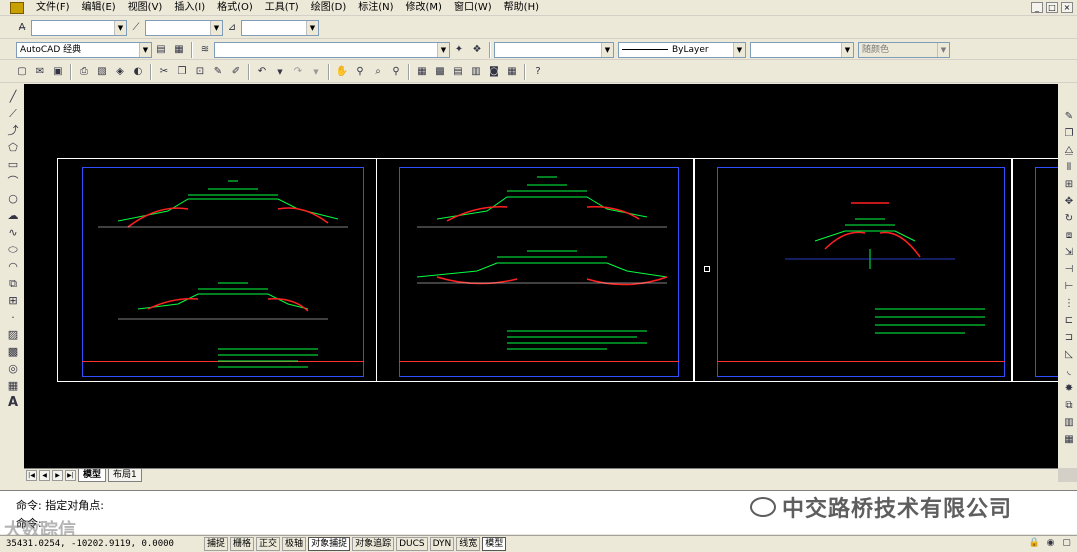 This screenshot has width=1077, height=552. I want to click on minimize-icon: _, so click(1037, 7).